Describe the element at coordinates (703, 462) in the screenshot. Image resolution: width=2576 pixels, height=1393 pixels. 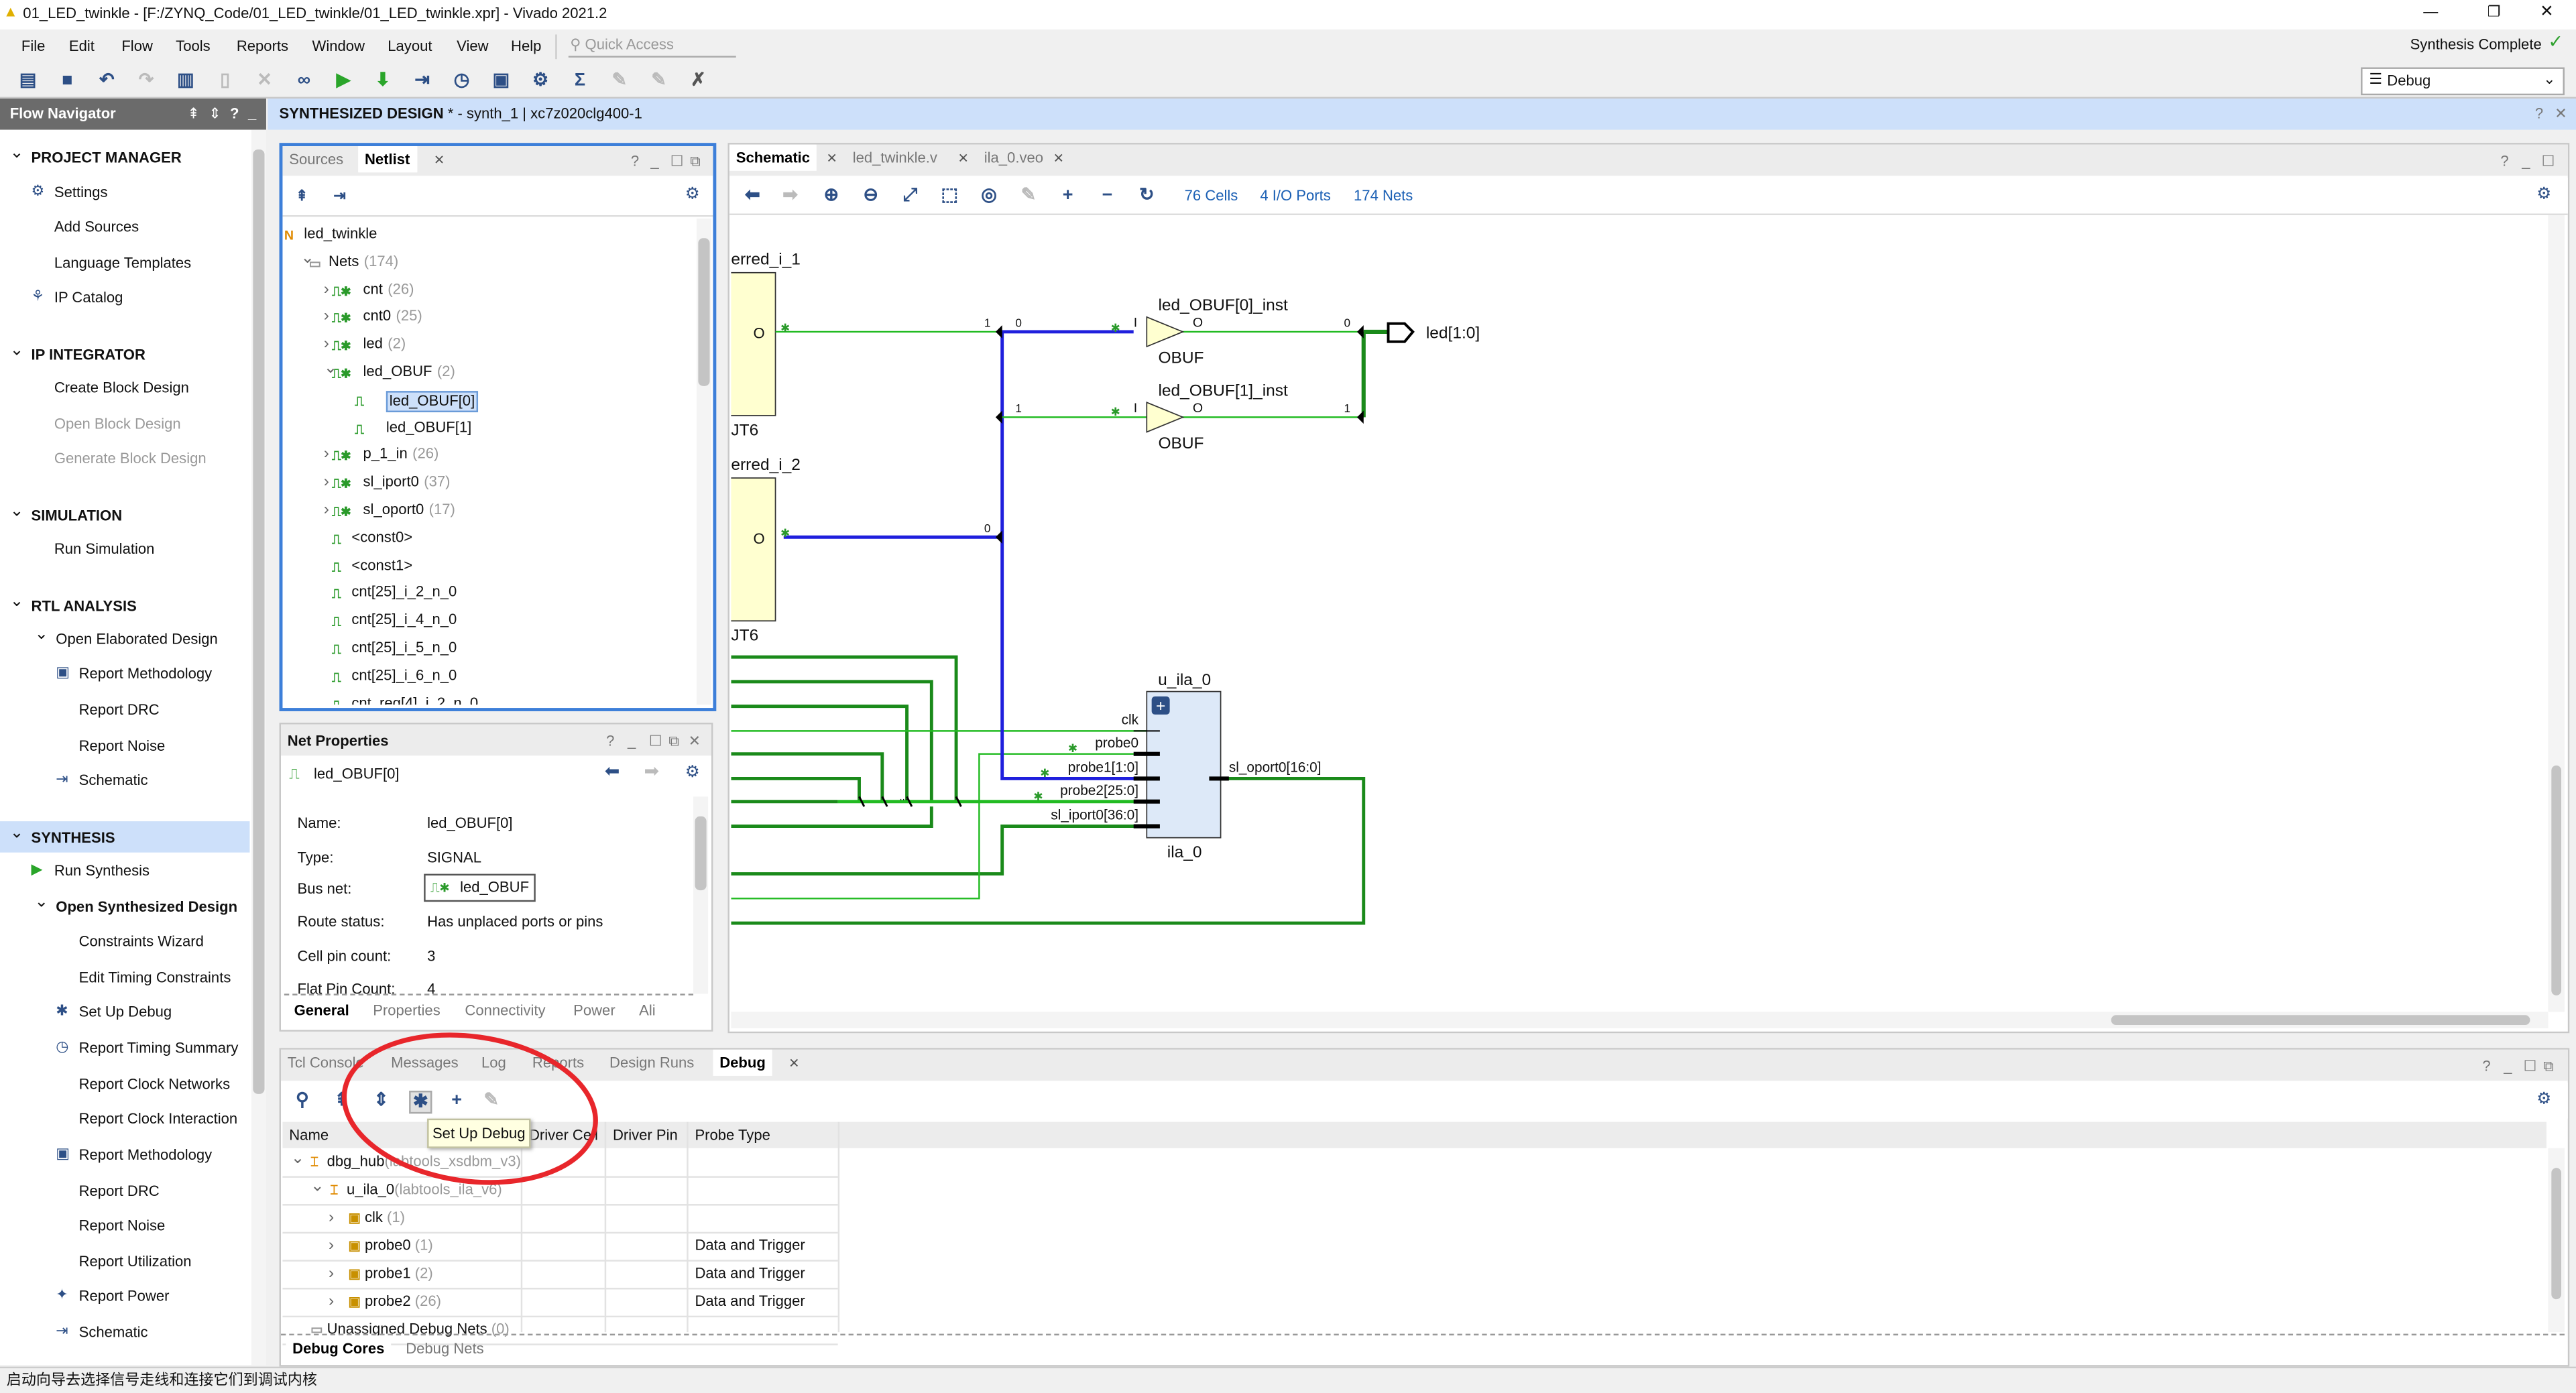
I see `netlist-scrollbar` at that location.